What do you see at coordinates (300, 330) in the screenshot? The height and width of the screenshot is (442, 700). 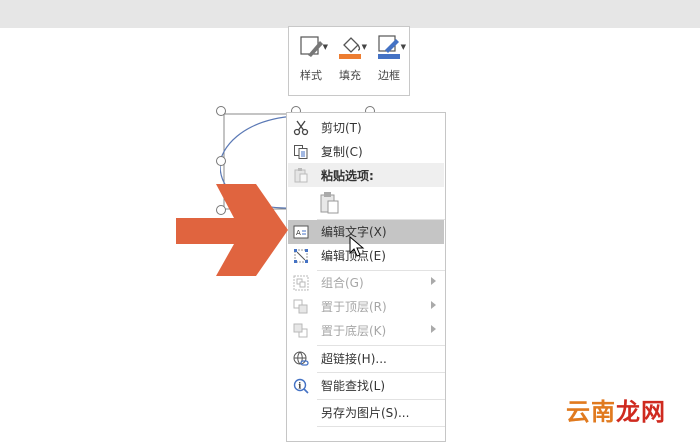 I see `send-to-back-icon` at bounding box center [300, 330].